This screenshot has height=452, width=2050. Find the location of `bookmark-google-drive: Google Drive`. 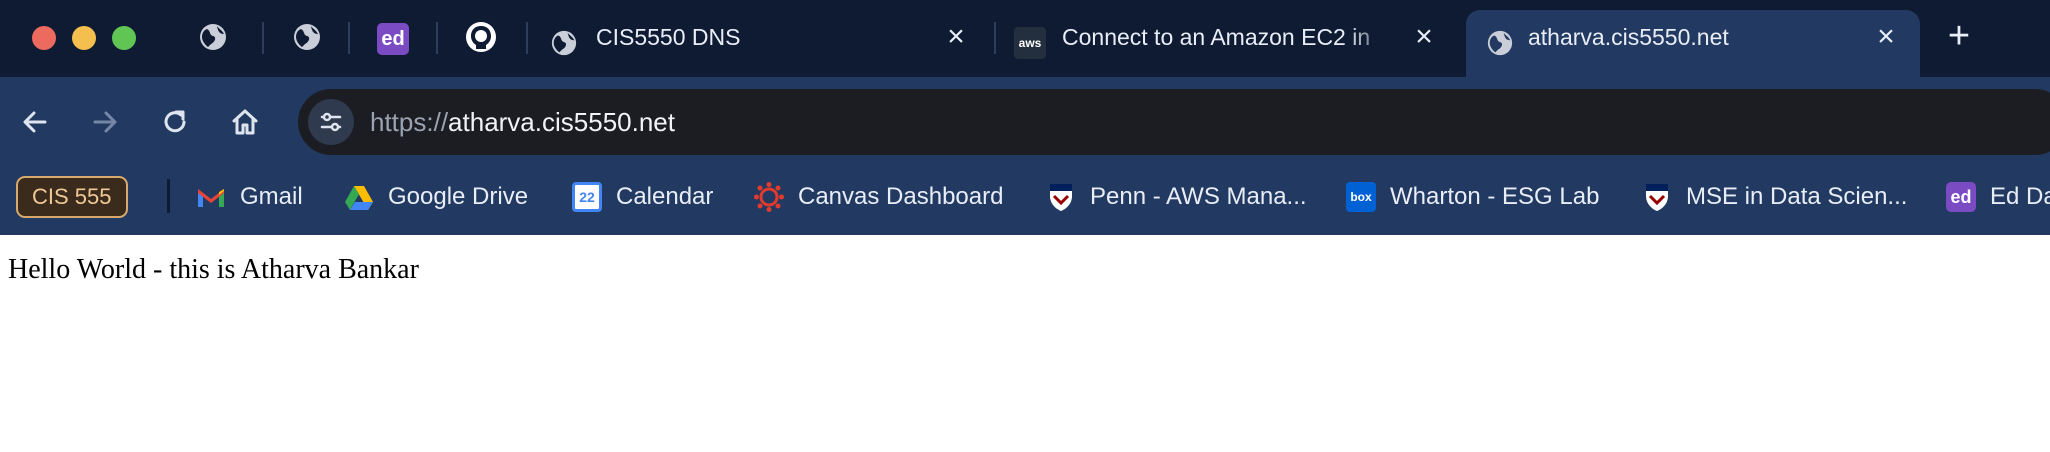

bookmark-google-drive: Google Drive is located at coordinates (436, 197).